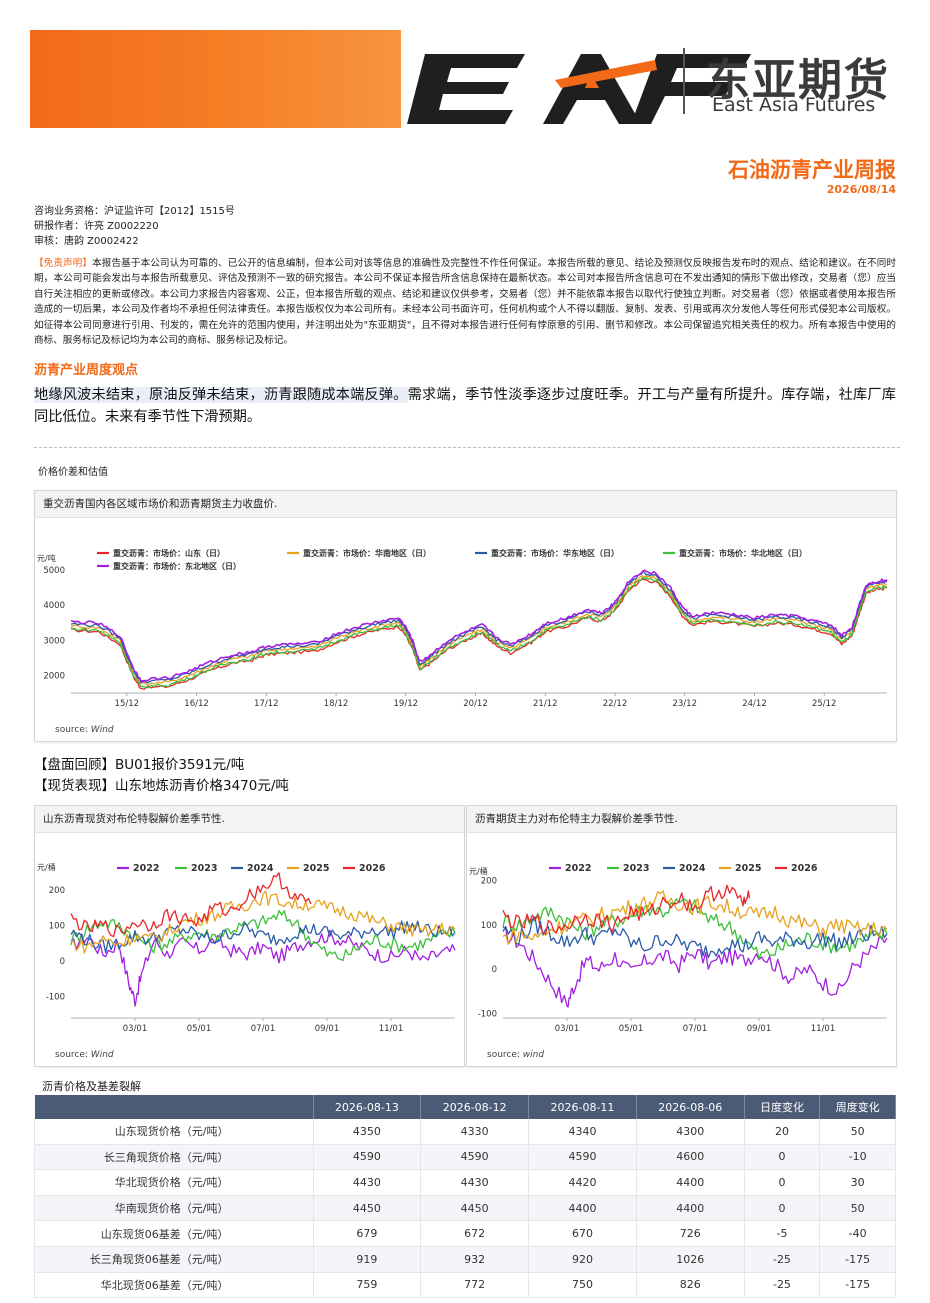 Image resolution: width=930 pixels, height=1303 pixels. Describe the element at coordinates (174, 1285) in the screenshot. I see `table-cell: 华北现货06基差（元/吨）` at that location.